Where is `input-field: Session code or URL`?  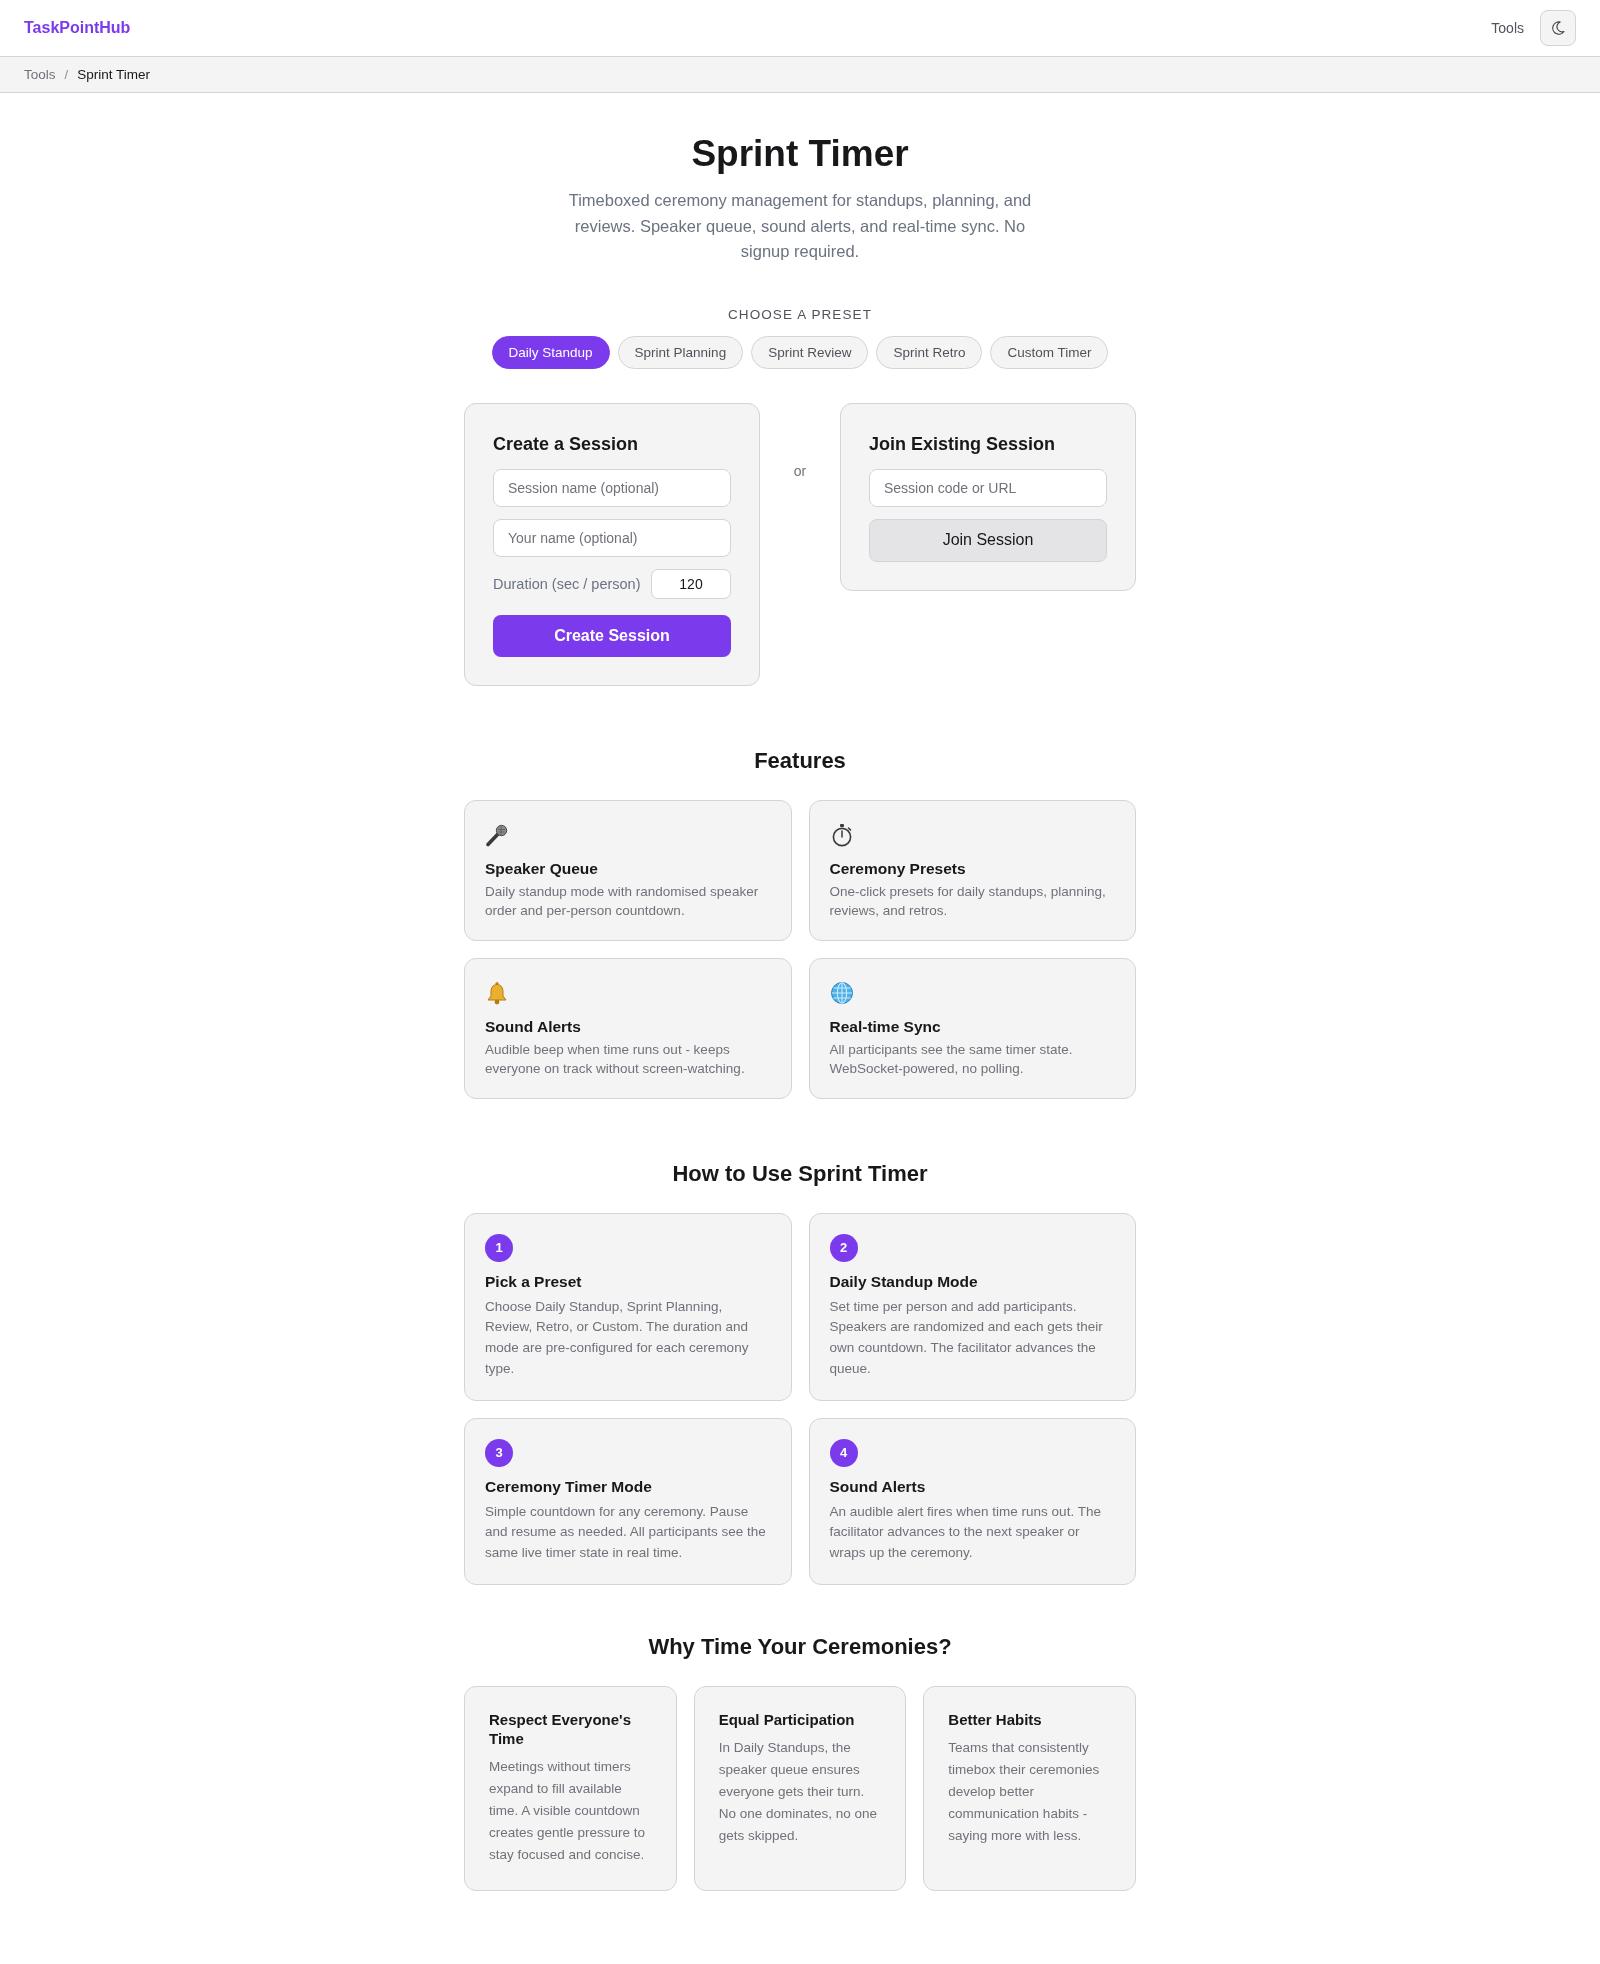 input-field: Session code or URL is located at coordinates (988, 487).